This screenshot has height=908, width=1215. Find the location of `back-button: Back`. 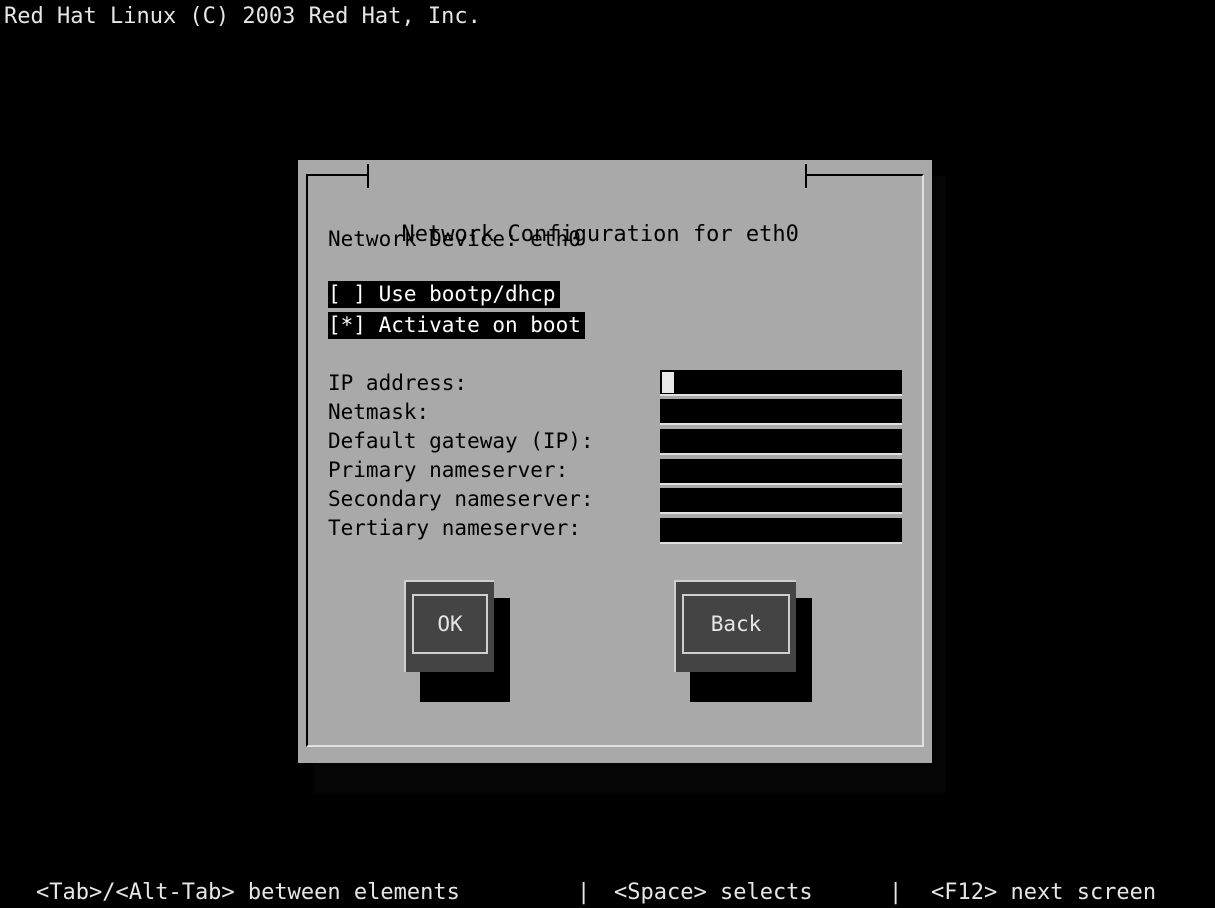

back-button: Back is located at coordinates (735, 626).